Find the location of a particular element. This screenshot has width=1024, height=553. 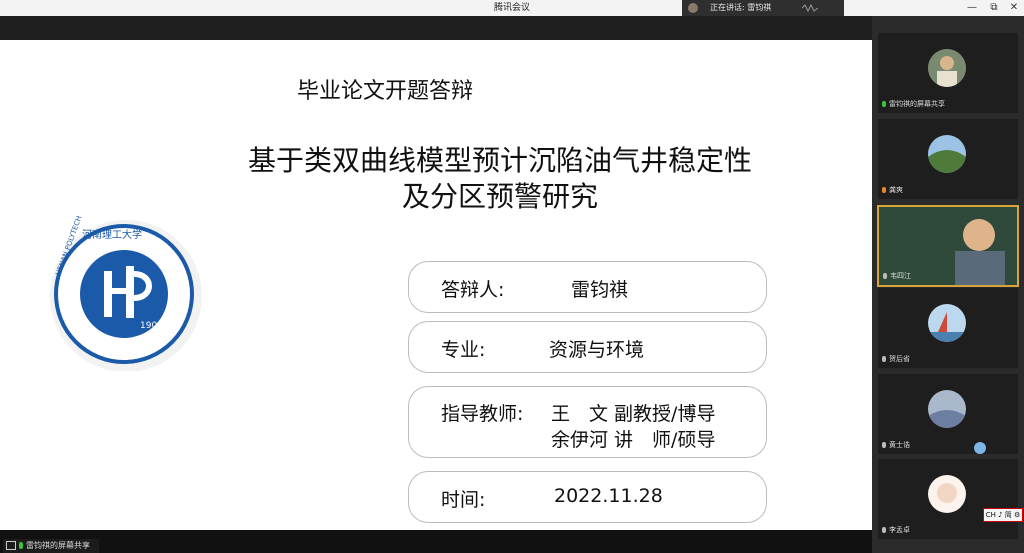

participant-tile: 李孟卓 is located at coordinates (948, 499).